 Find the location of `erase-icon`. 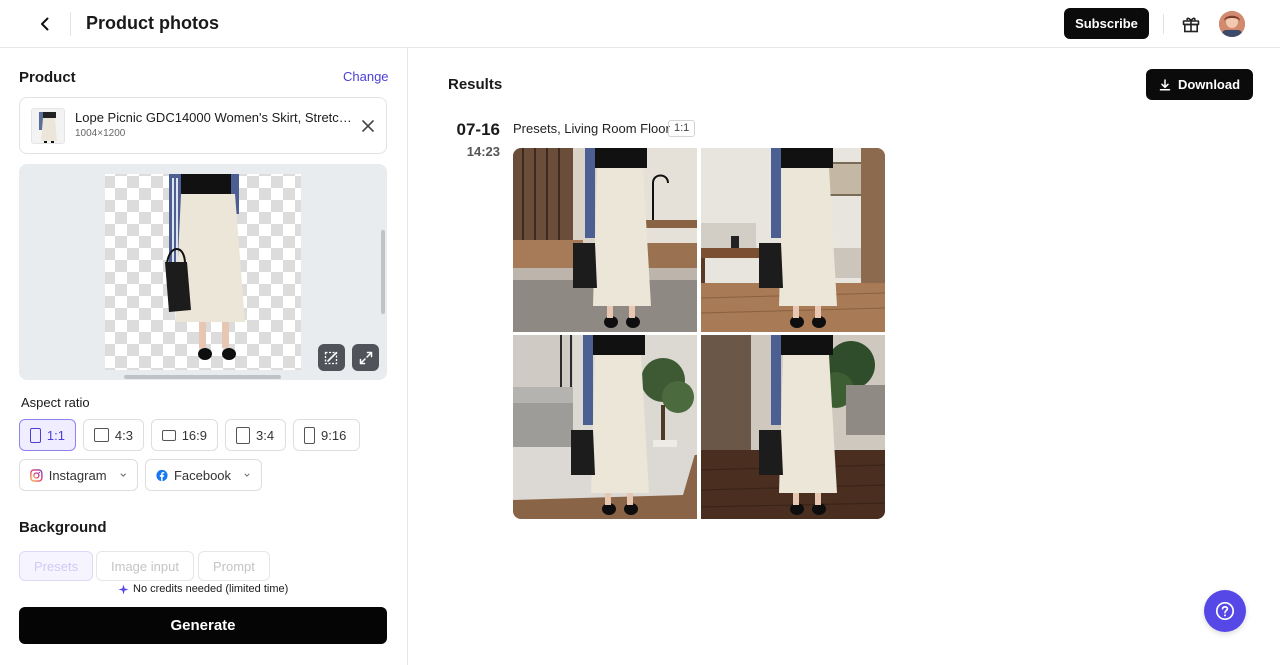

erase-icon is located at coordinates (331, 358).